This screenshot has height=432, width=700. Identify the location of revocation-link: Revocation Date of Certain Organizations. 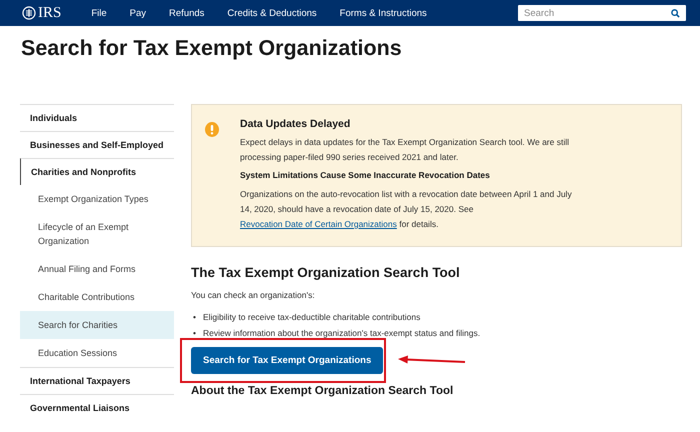
(318, 224).